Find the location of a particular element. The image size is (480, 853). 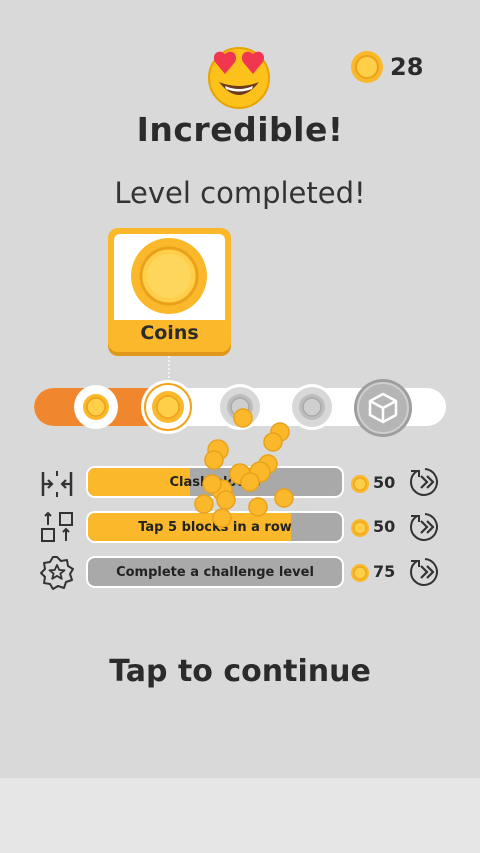

reward-card-image is located at coordinates (169, 277).